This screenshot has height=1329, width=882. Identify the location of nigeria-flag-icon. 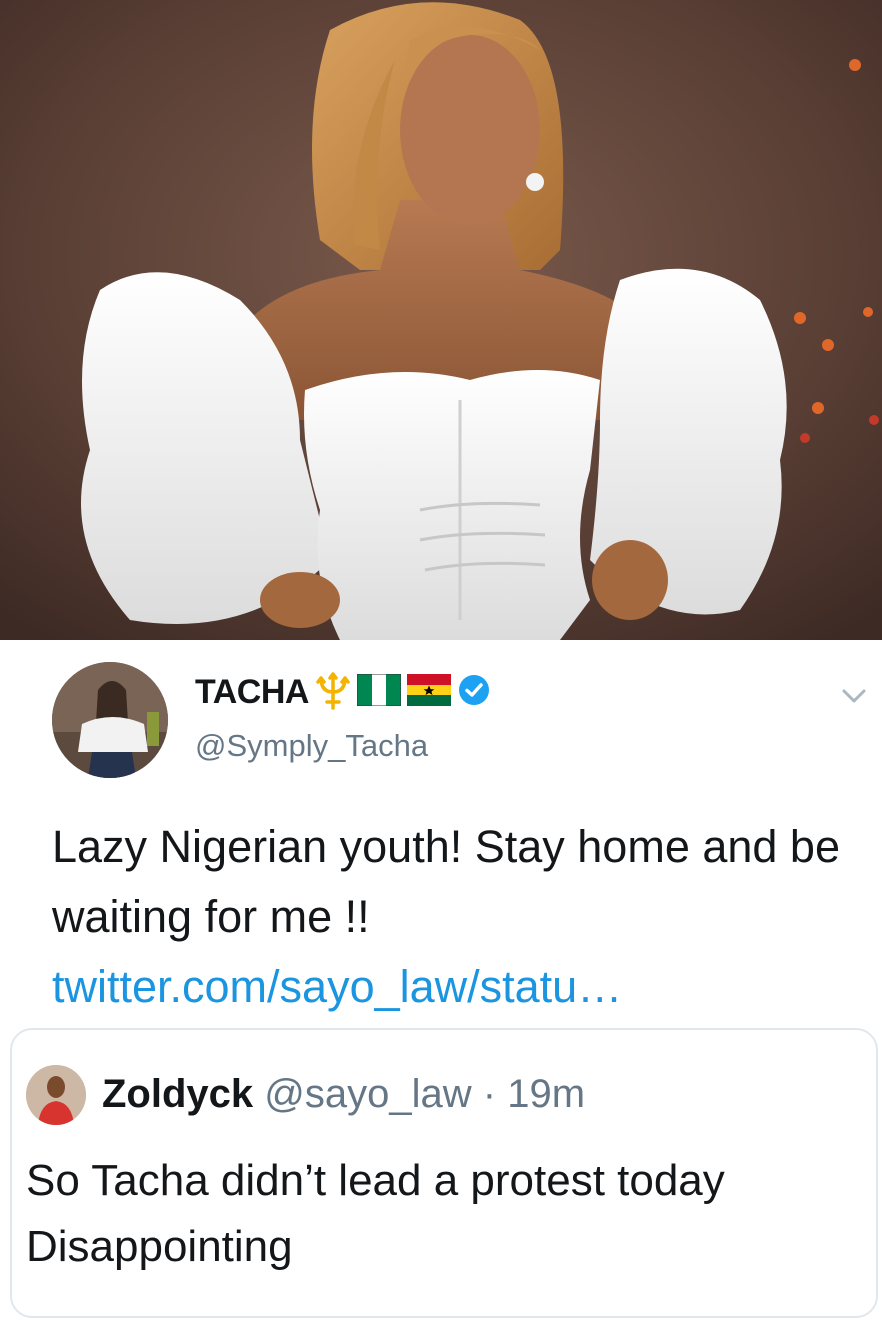
(379, 692).